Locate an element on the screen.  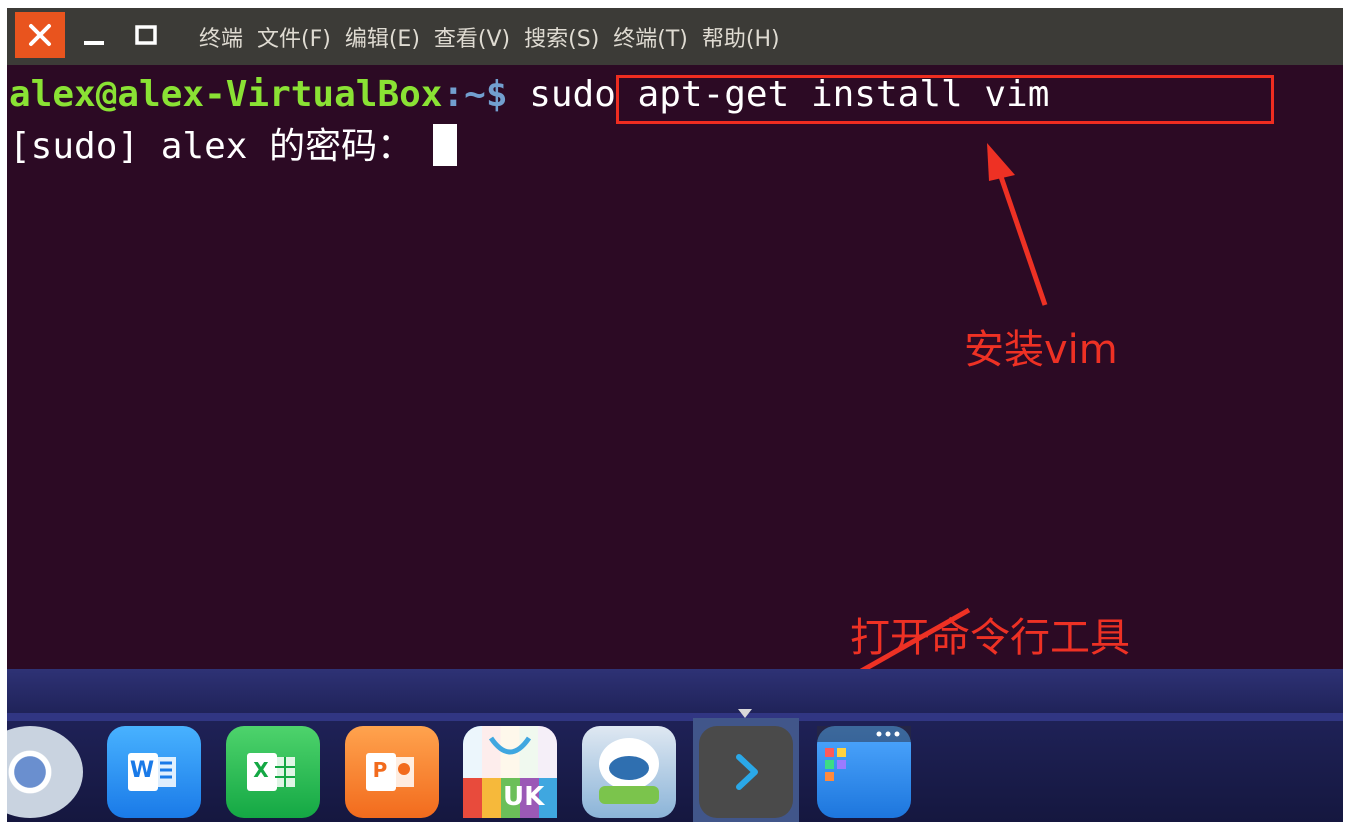
assistant-icon is located at coordinates (629, 772).